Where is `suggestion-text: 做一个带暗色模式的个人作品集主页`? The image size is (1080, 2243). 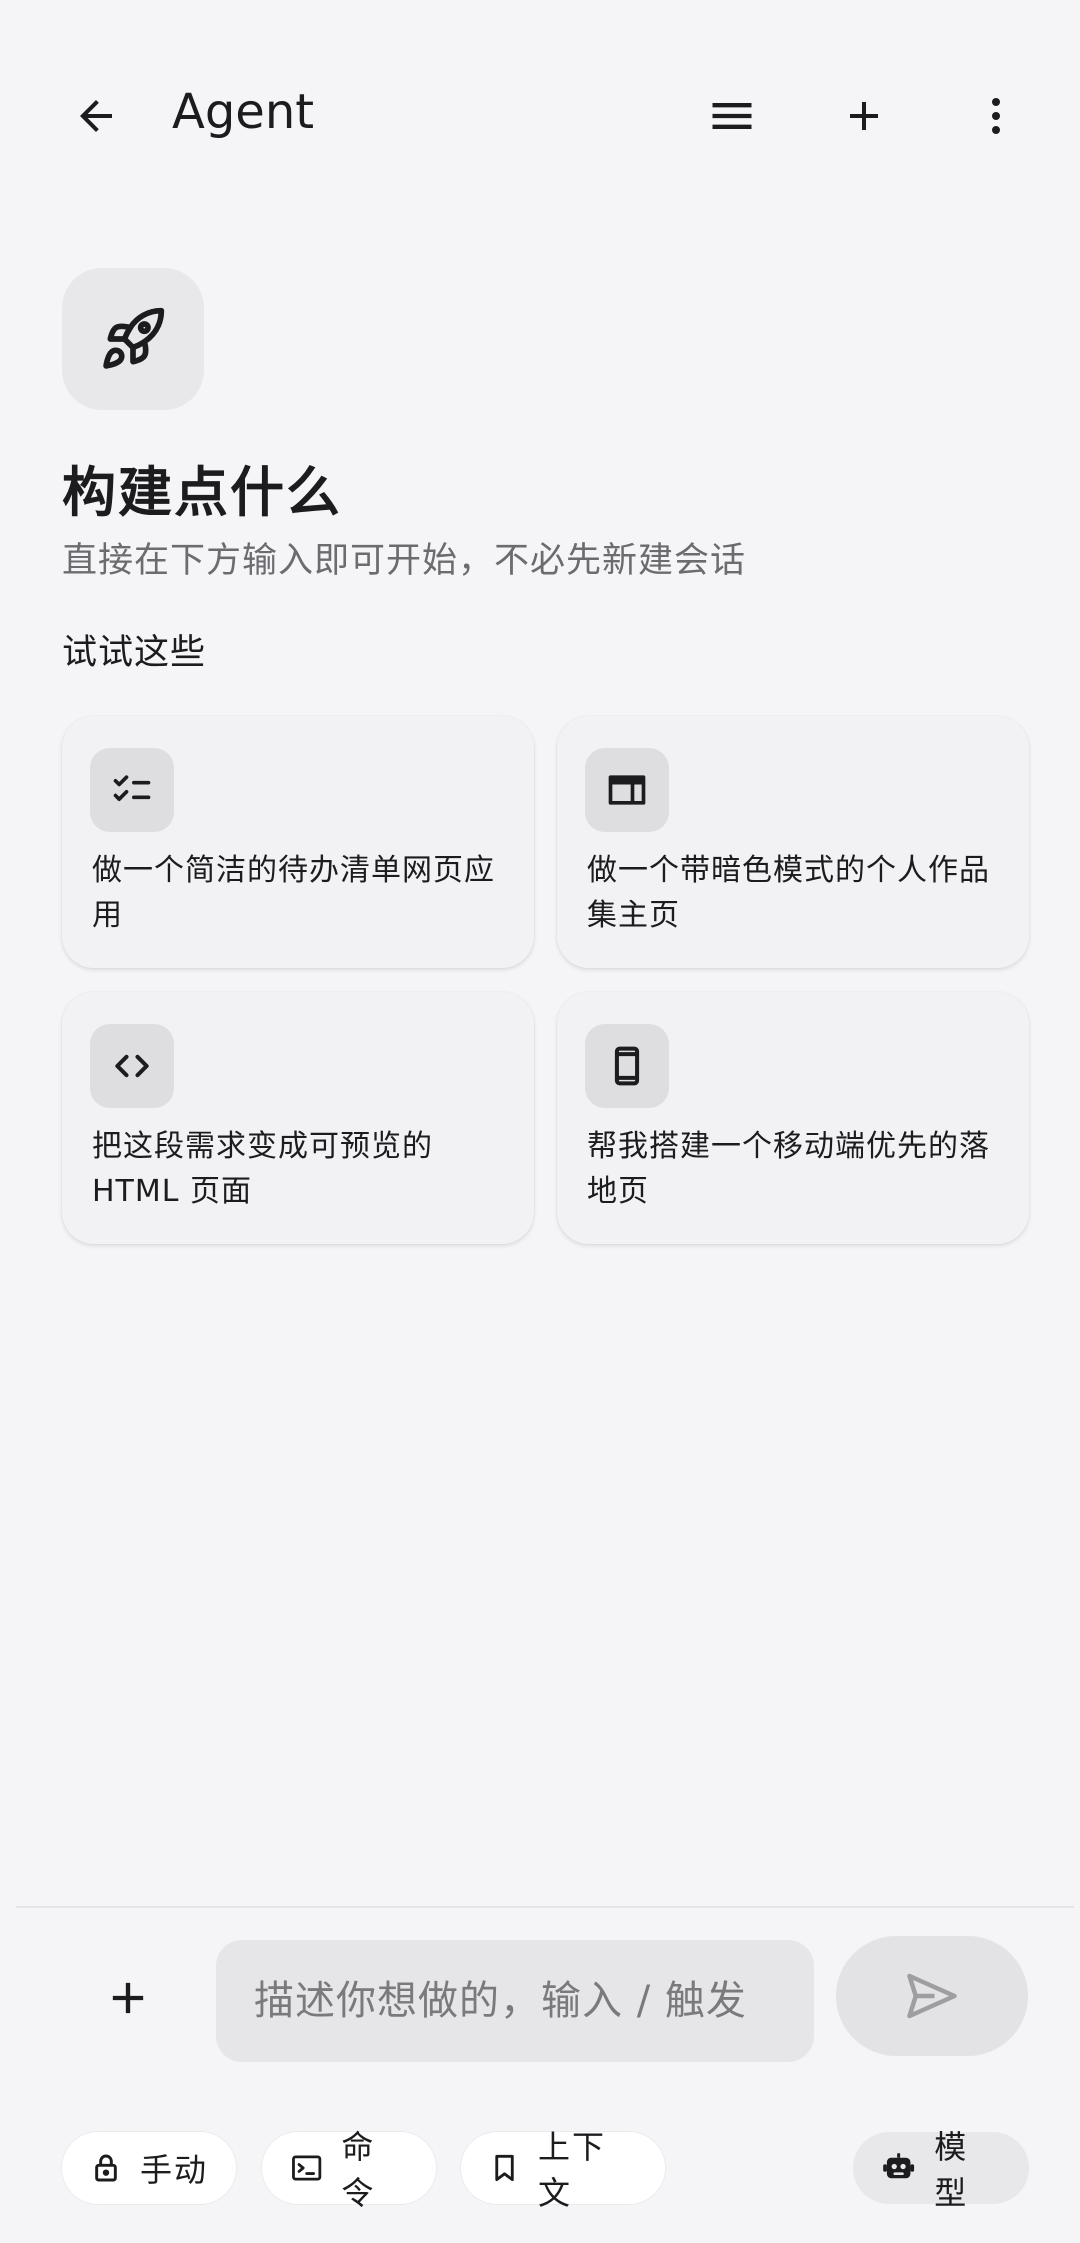
suggestion-text: 做一个带暗色模式的个人作品集主页 is located at coordinates (788, 893).